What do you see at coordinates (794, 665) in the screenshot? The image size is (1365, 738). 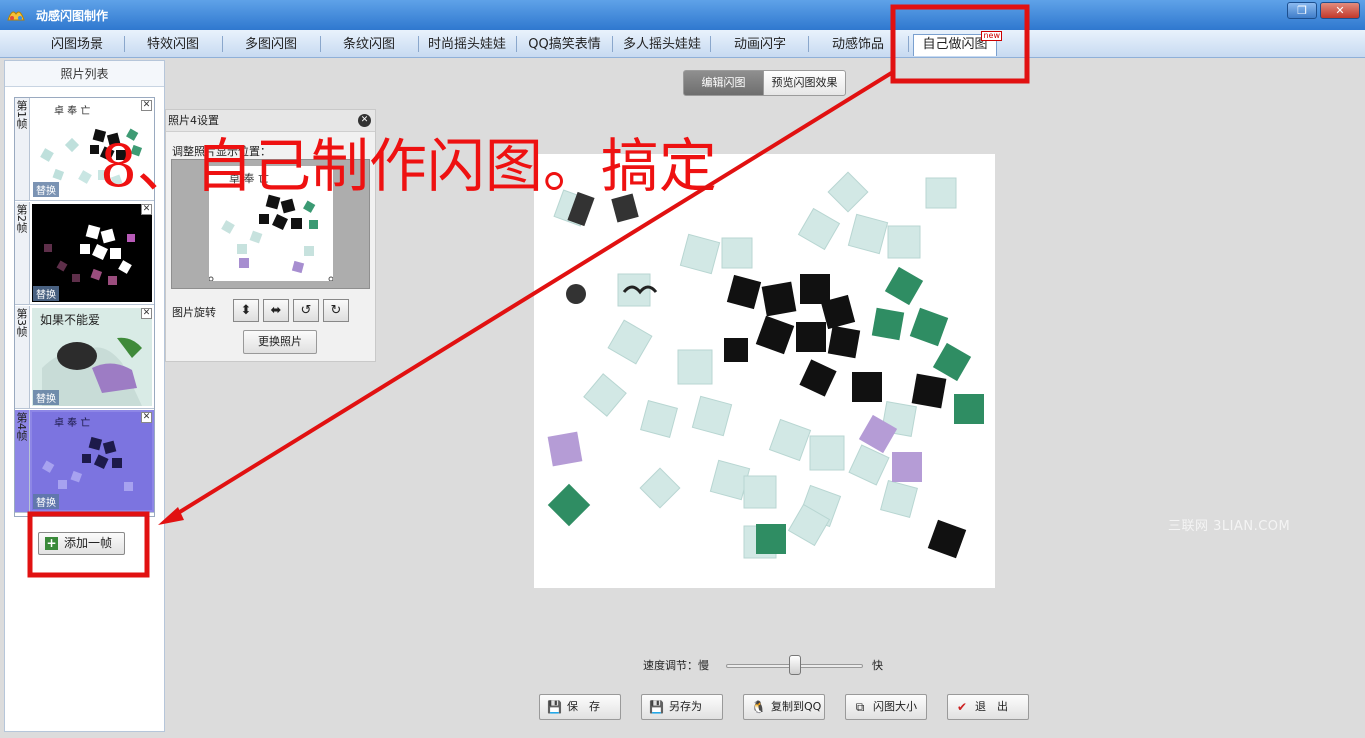 I see `speed-slider-thumb` at bounding box center [794, 665].